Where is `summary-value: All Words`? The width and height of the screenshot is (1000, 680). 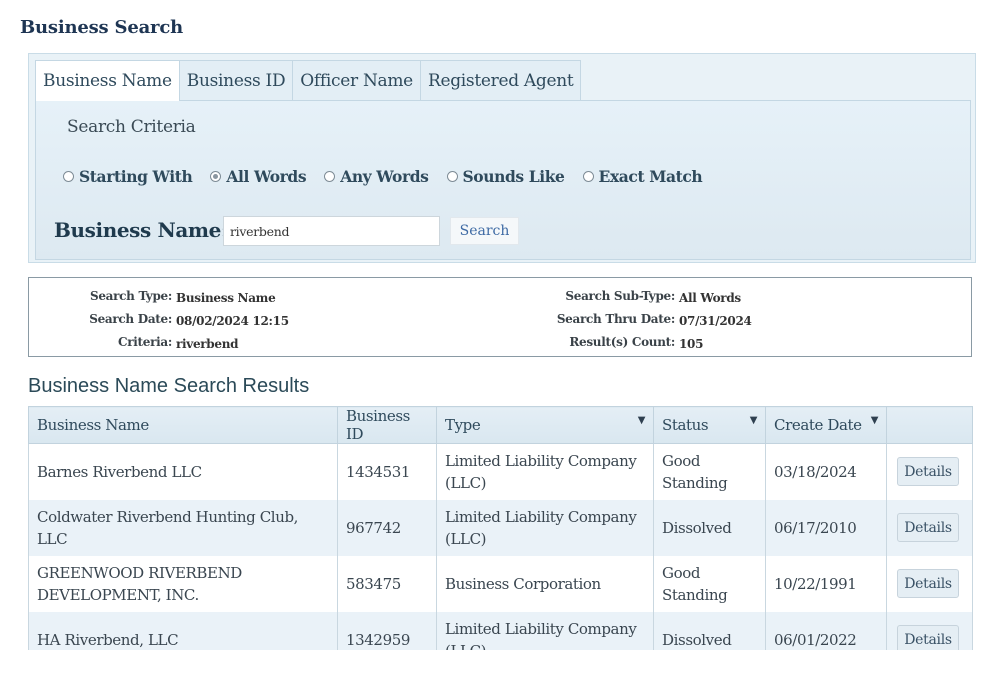
summary-value: All Words is located at coordinates (710, 297).